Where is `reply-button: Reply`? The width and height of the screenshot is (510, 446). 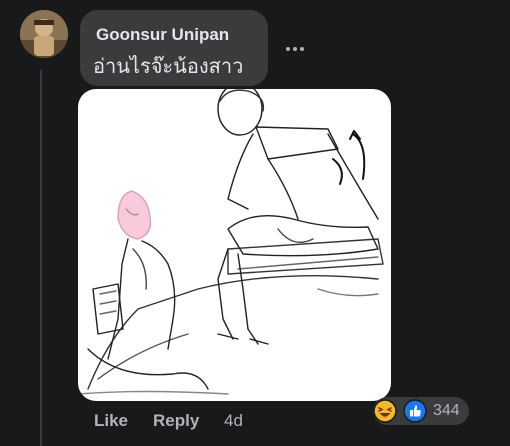
reply-button: Reply is located at coordinates (176, 421).